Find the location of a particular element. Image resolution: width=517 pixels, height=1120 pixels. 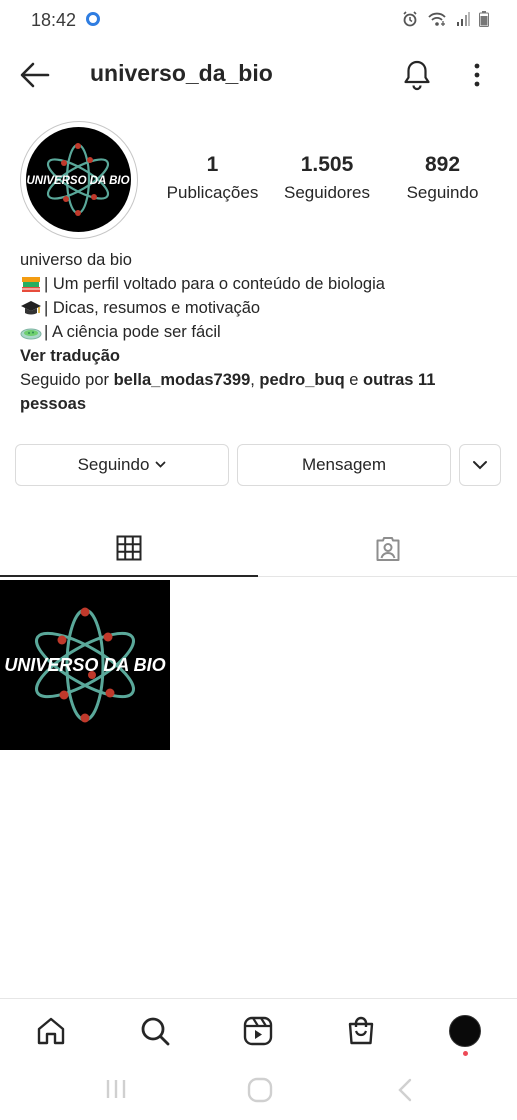

home-button-icon is located at coordinates (260, 1090).